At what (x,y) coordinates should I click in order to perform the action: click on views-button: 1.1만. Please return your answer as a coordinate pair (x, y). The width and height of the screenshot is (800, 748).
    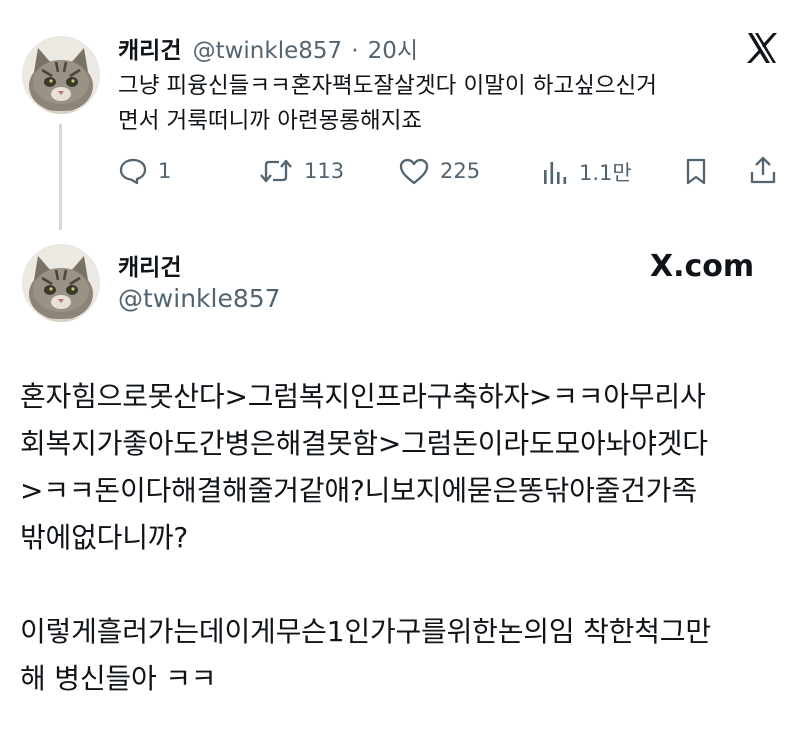
    Looking at the image, I should click on (586, 172).